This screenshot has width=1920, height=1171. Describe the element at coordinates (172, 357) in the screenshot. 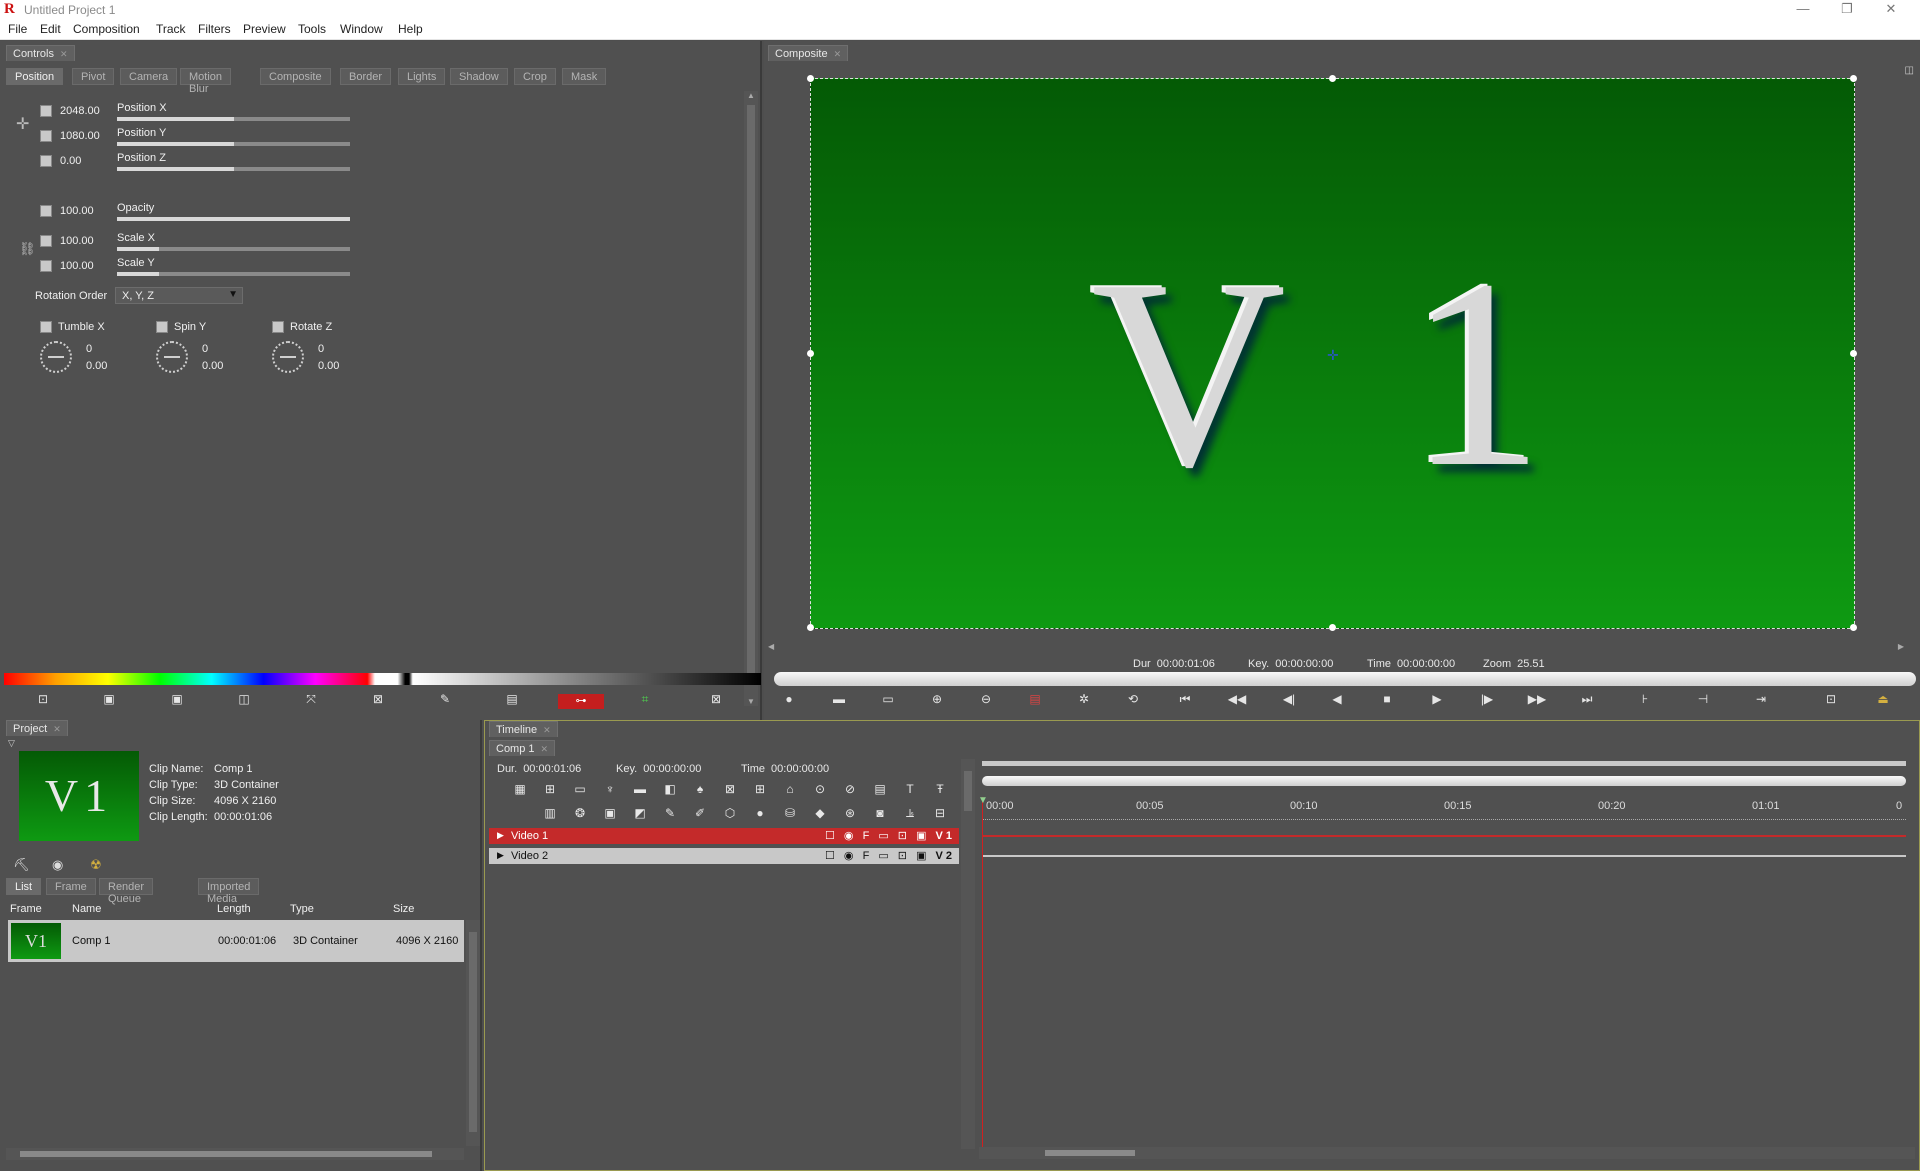

I see `spin-y-dial` at that location.